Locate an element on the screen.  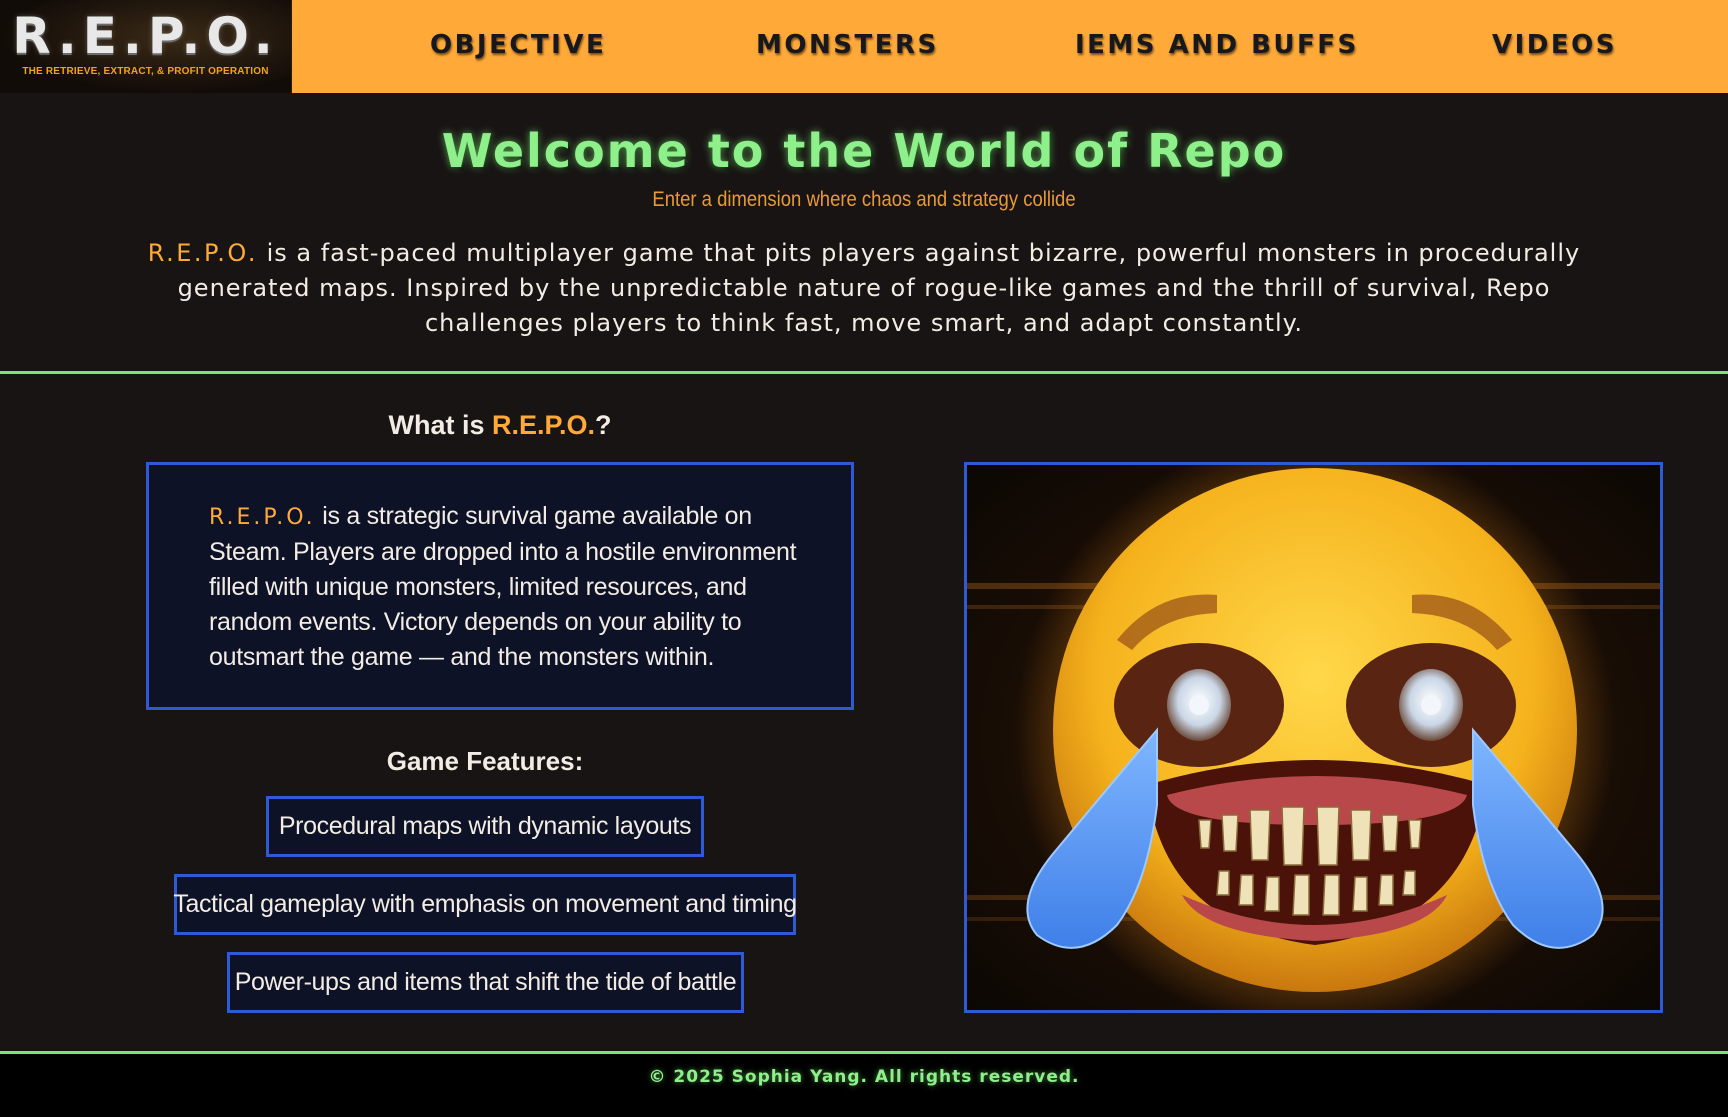
about-heading-brand: R.E.P.O. is located at coordinates (543, 425).